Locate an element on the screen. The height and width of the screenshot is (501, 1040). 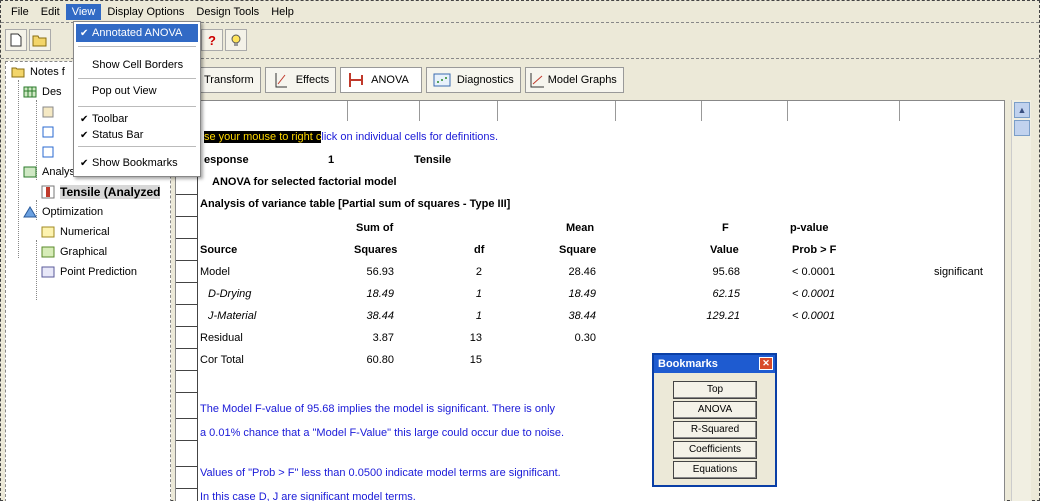
scroll-thumb is located at coordinates (1022, 128).